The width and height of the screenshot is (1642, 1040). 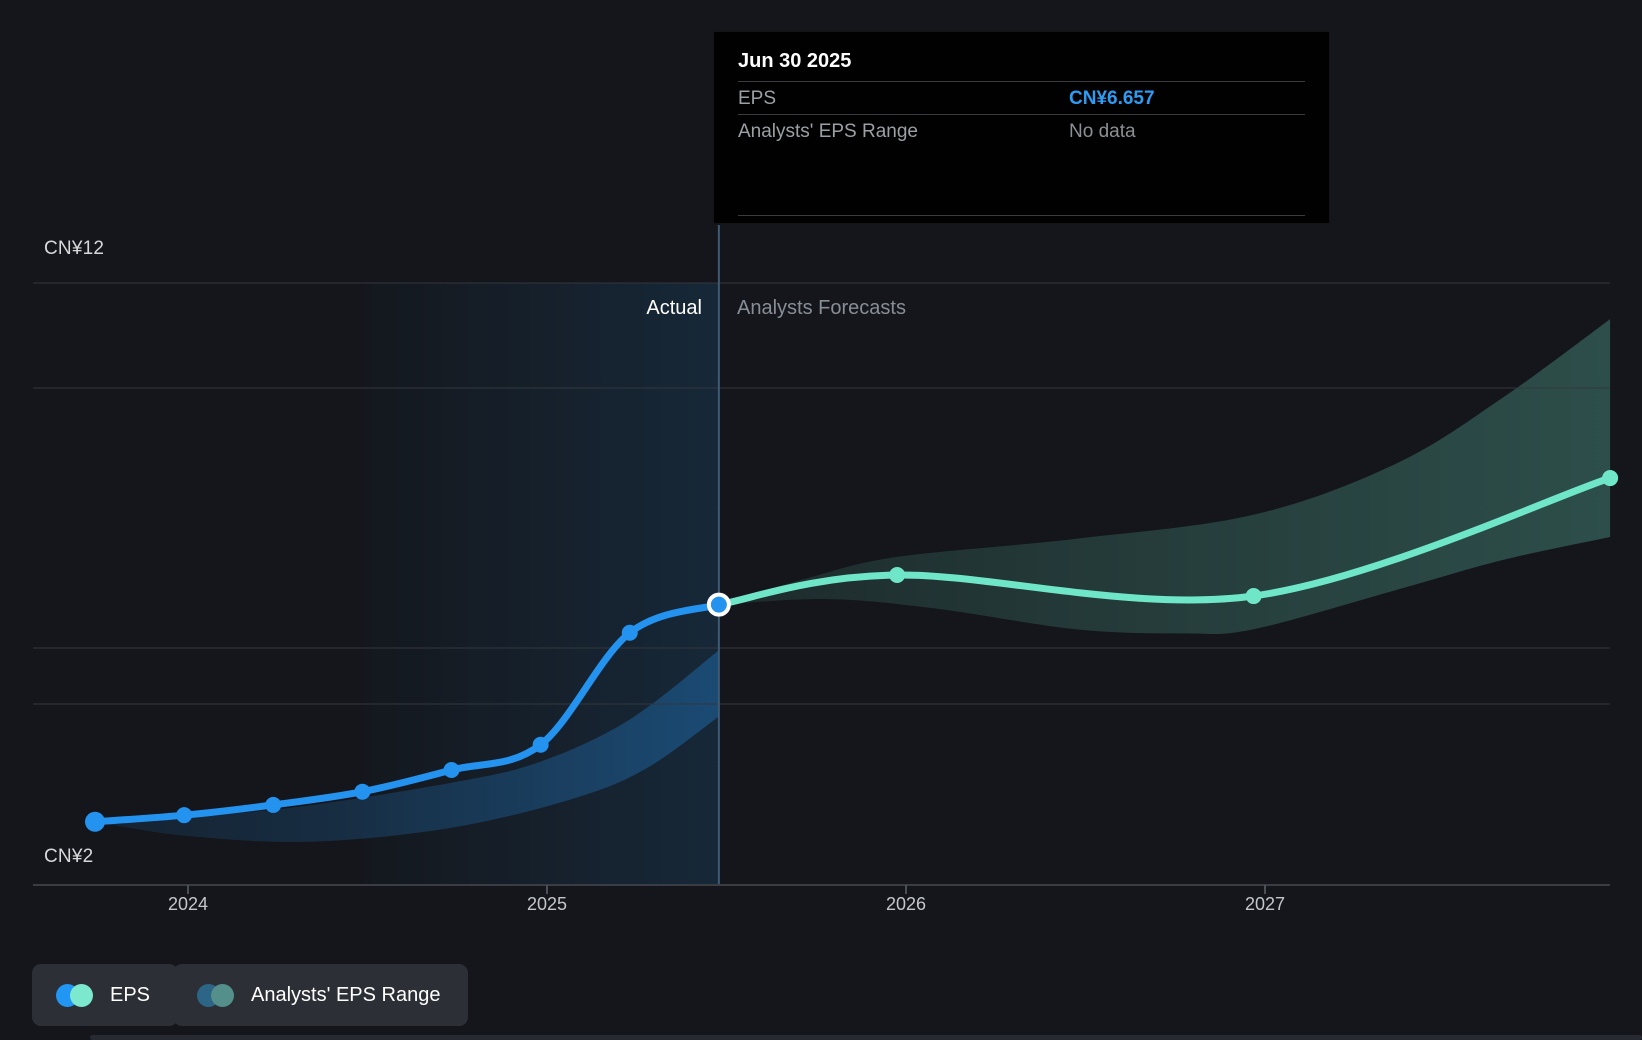 What do you see at coordinates (1021, 131) in the screenshot?
I see `tooltip-row-range: Analysts' EPS Range No data` at bounding box center [1021, 131].